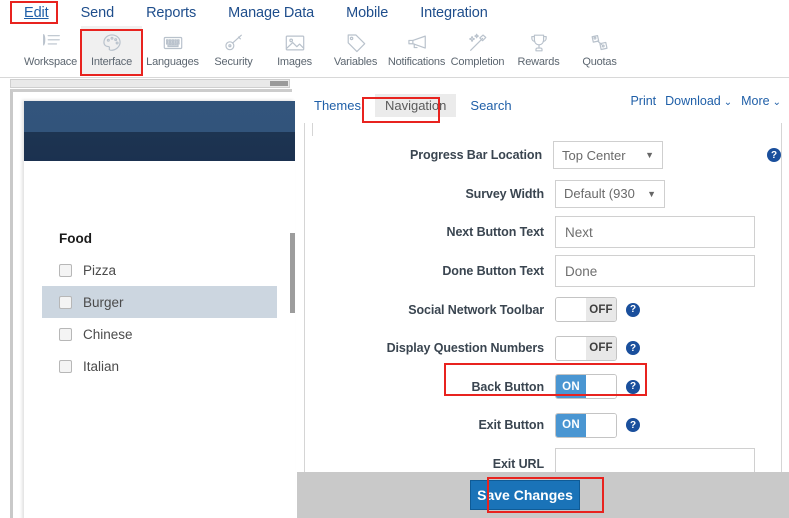  Describe the element at coordinates (538, 62) in the screenshot. I see `toolbar-item-label: Rewards` at that location.